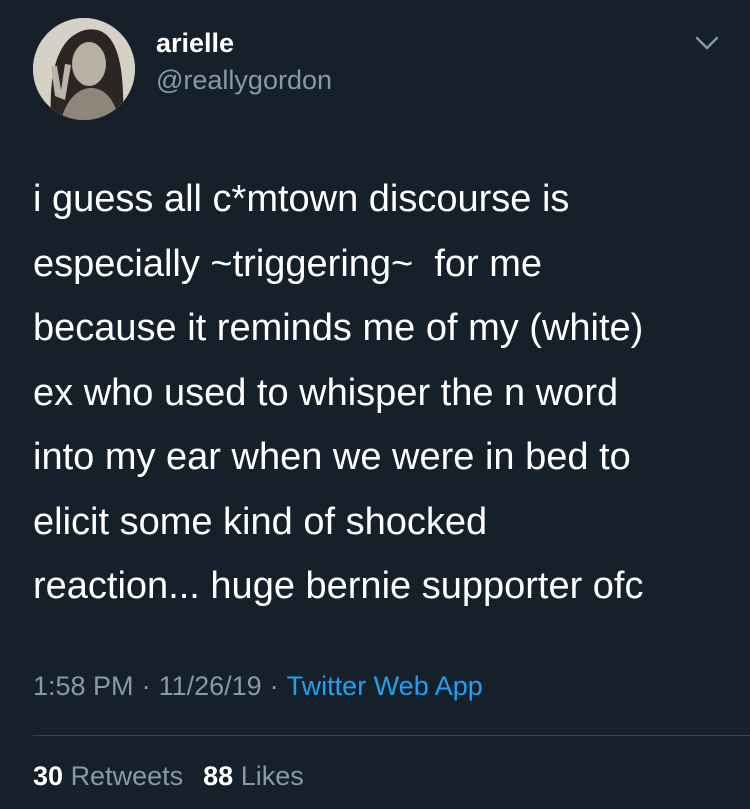 The height and width of the screenshot is (809, 750). I want to click on tweet-text-line: into my ear when we were in bed to, so click(332, 457).